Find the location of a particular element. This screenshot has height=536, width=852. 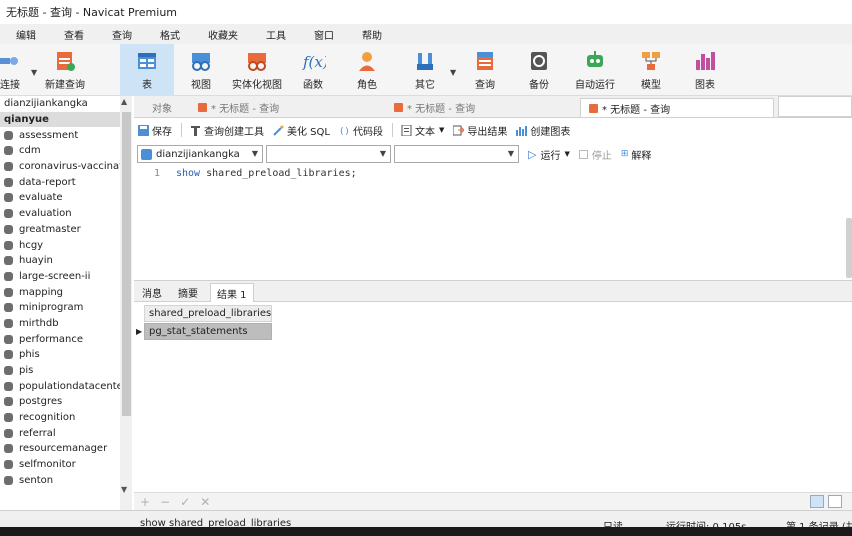

database-node: resourcemanager is located at coordinates (65, 449).